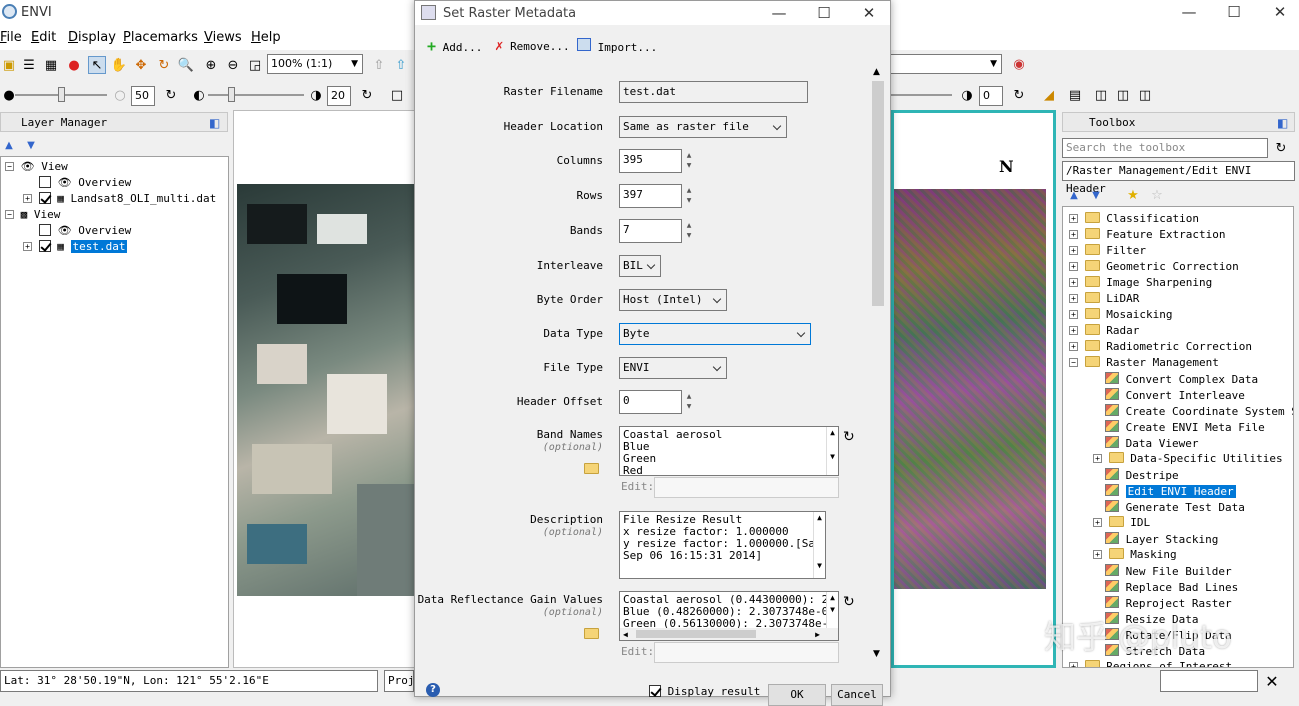  I want to click on menu-file: File, so click(11, 37).